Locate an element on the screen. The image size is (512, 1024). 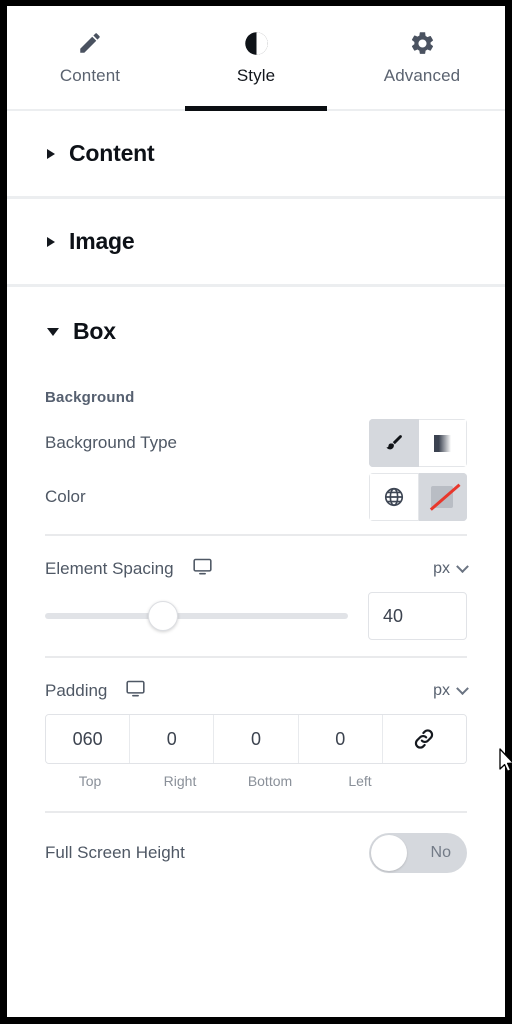
padding-label: Padding is located at coordinates (76, 690).